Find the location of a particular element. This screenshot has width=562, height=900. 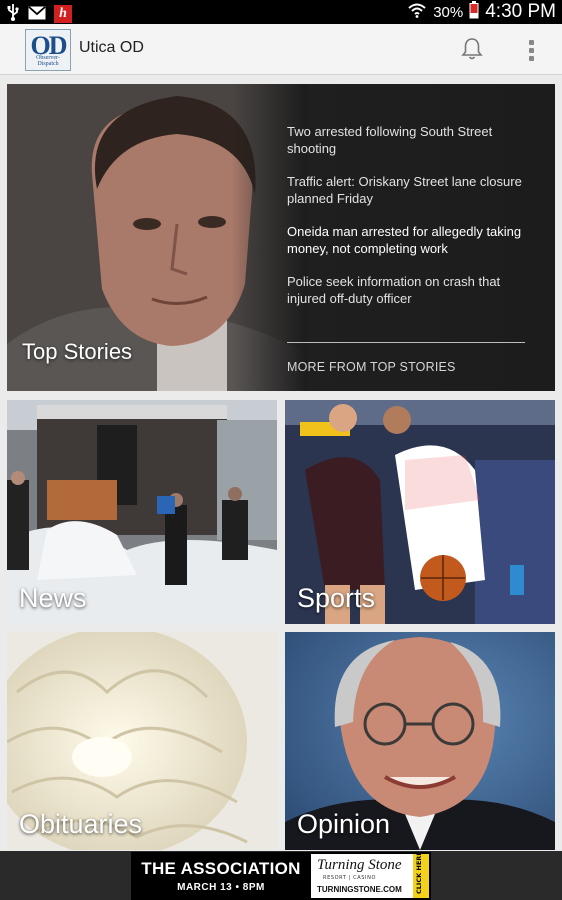

battery-percent: 30% is located at coordinates (448, 12).